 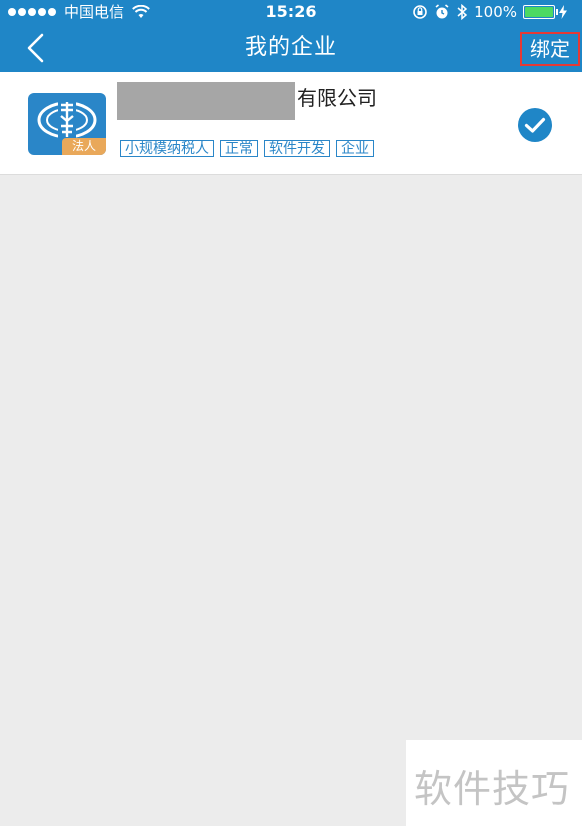 I want to click on nav-bar: 我的企业 绑定, so click(x=291, y=48).